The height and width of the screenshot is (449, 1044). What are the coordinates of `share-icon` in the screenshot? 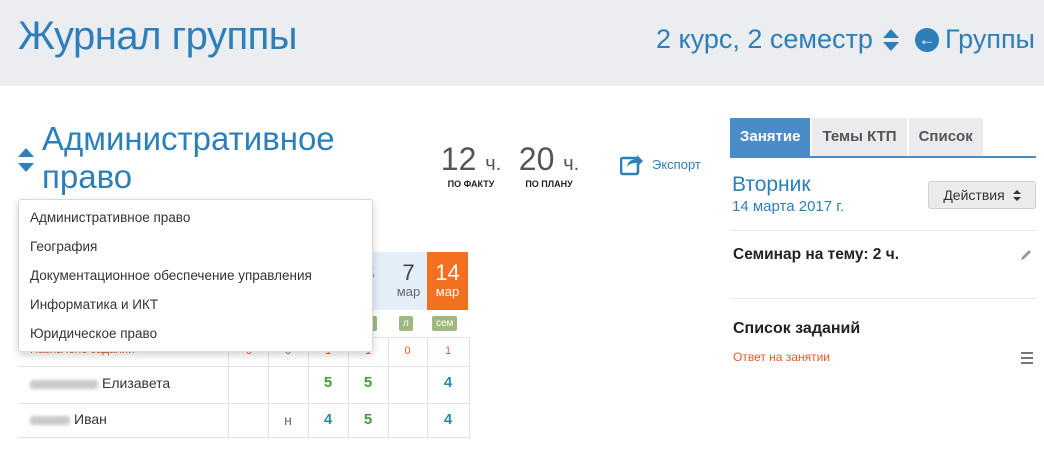 It's located at (631, 165).